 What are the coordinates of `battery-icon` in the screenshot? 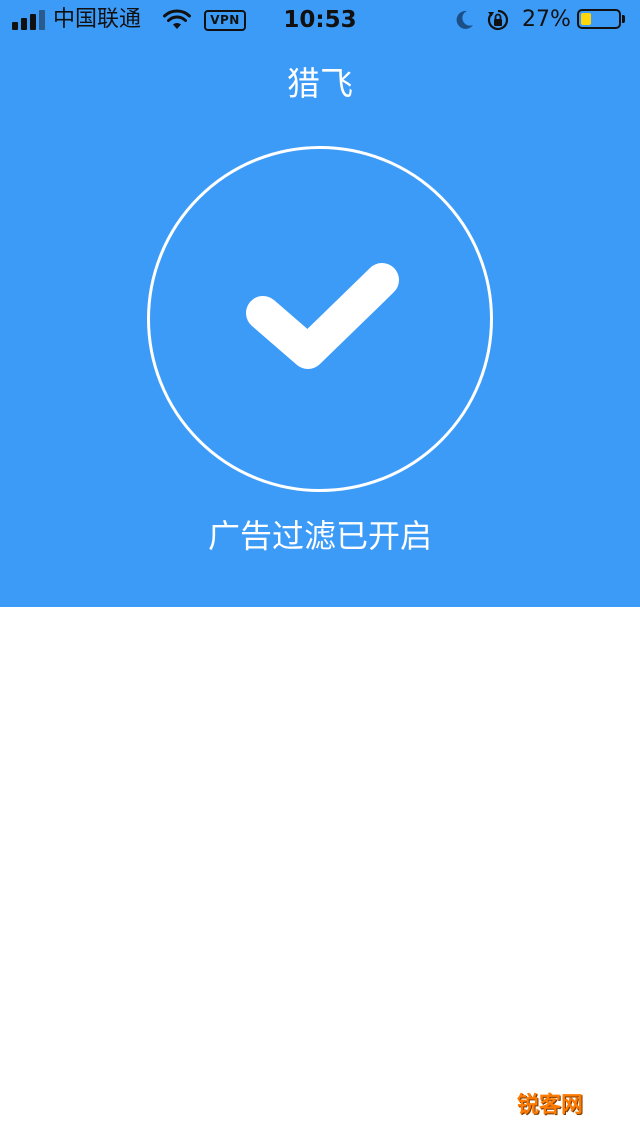 It's located at (599, 19).